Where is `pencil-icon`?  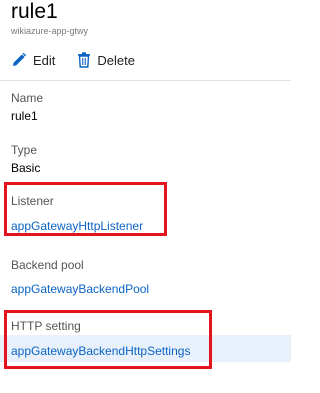 pencil-icon is located at coordinates (19, 60).